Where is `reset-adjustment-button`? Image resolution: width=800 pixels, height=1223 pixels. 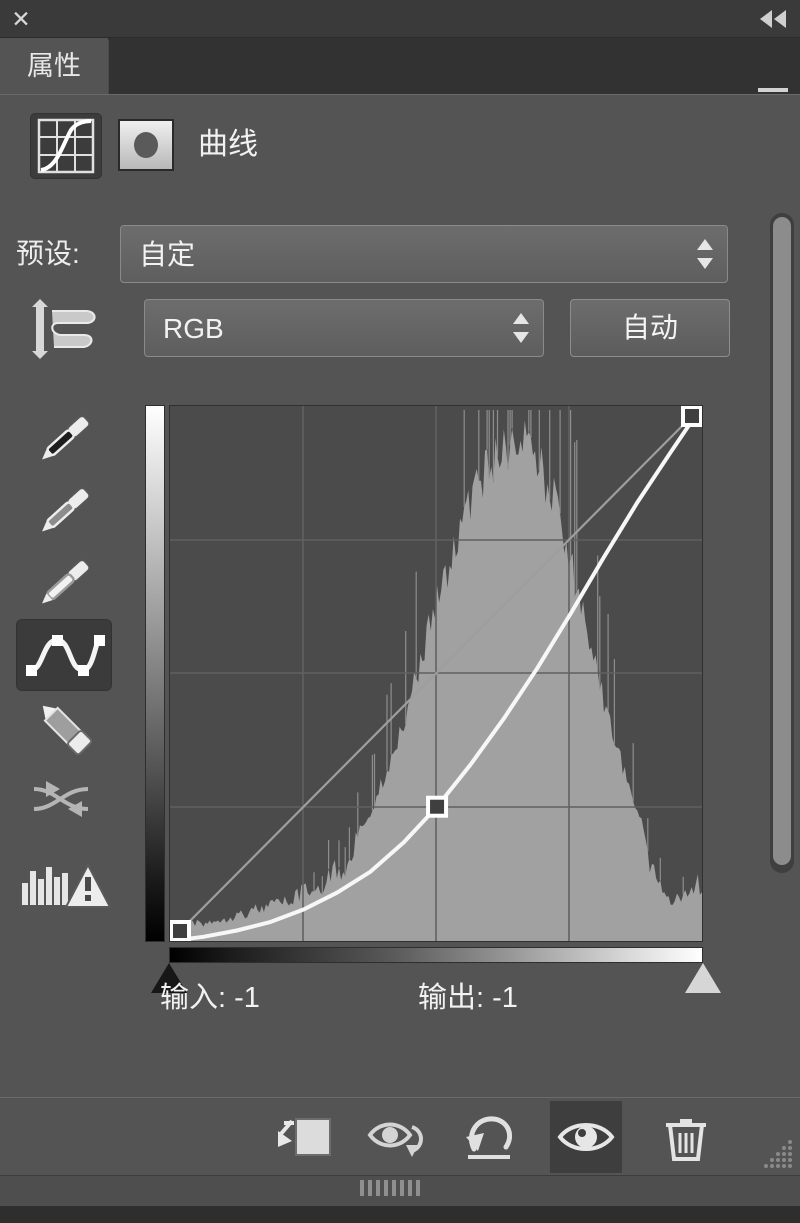 reset-adjustment-button is located at coordinates (492, 1137).